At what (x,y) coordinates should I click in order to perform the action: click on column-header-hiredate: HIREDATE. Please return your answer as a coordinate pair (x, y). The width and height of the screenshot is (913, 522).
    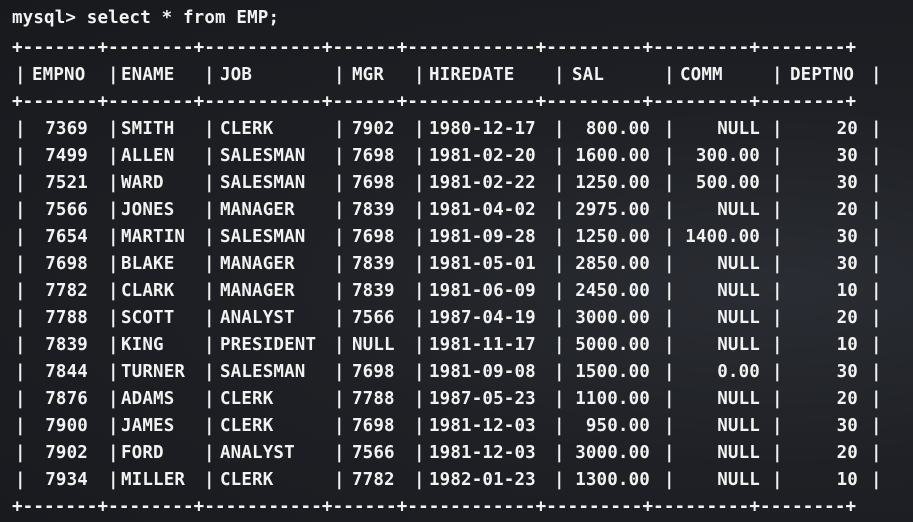
    Looking at the image, I should click on (472, 75).